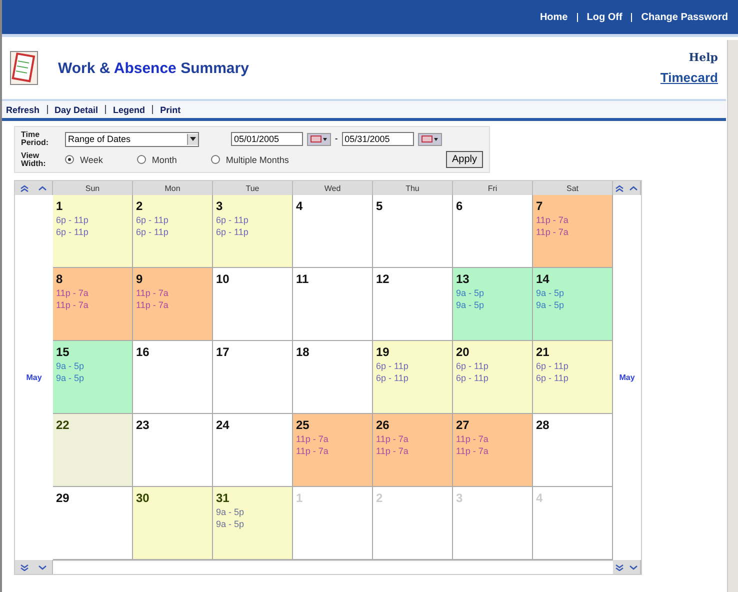  I want to click on weekday-header: Sat, so click(573, 188).